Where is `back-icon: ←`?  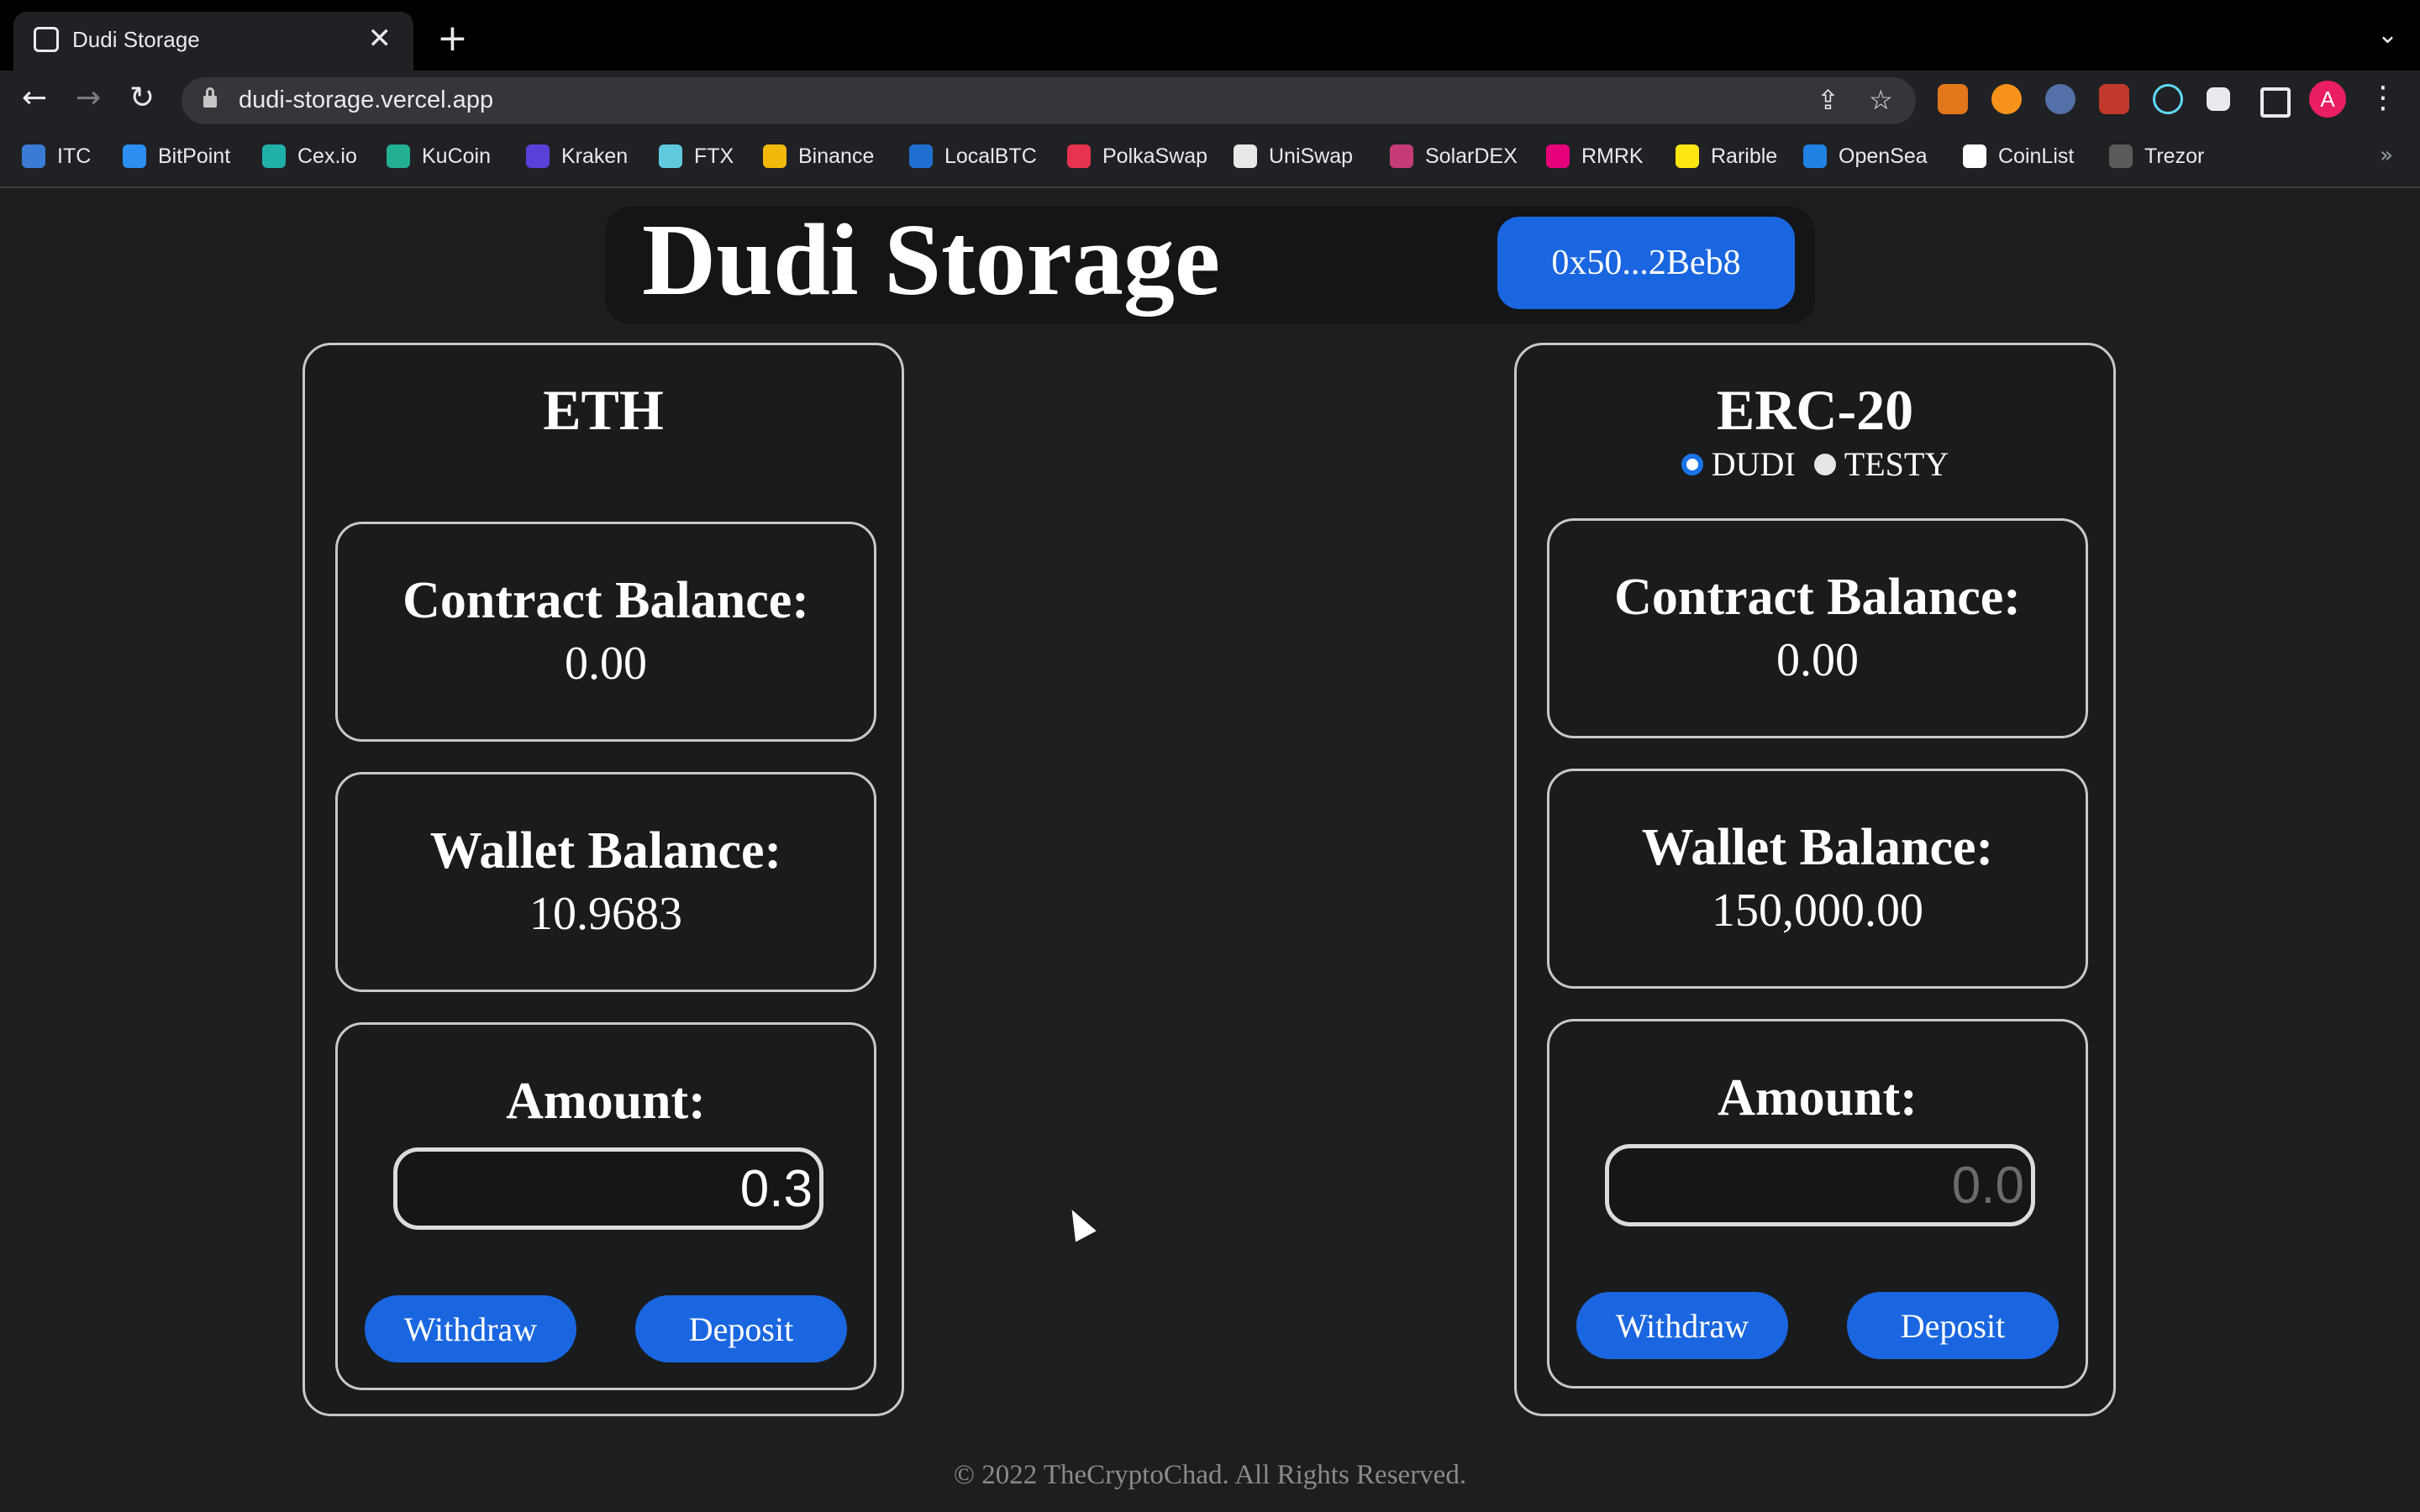 back-icon: ← is located at coordinates (34, 98).